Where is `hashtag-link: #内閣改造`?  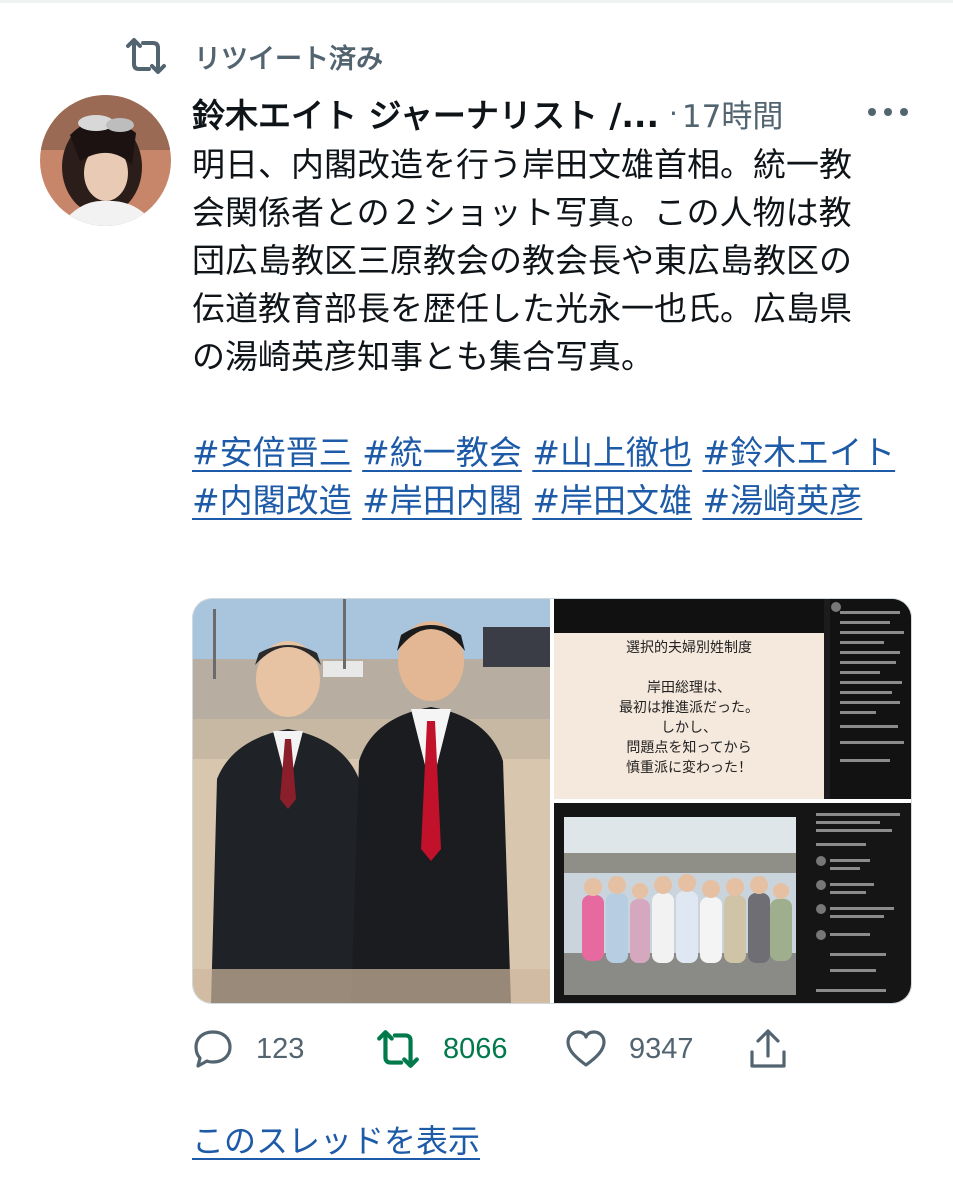
hashtag-link: #内閣改造 is located at coordinates (272, 500).